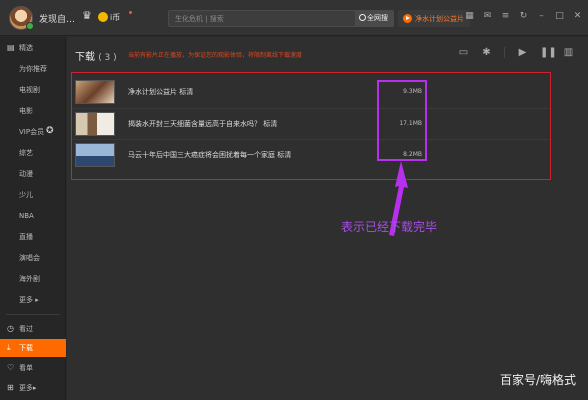 The width and height of the screenshot is (588, 400). Describe the element at coordinates (9, 347) in the screenshot. I see `download-icon: ⤓` at that location.